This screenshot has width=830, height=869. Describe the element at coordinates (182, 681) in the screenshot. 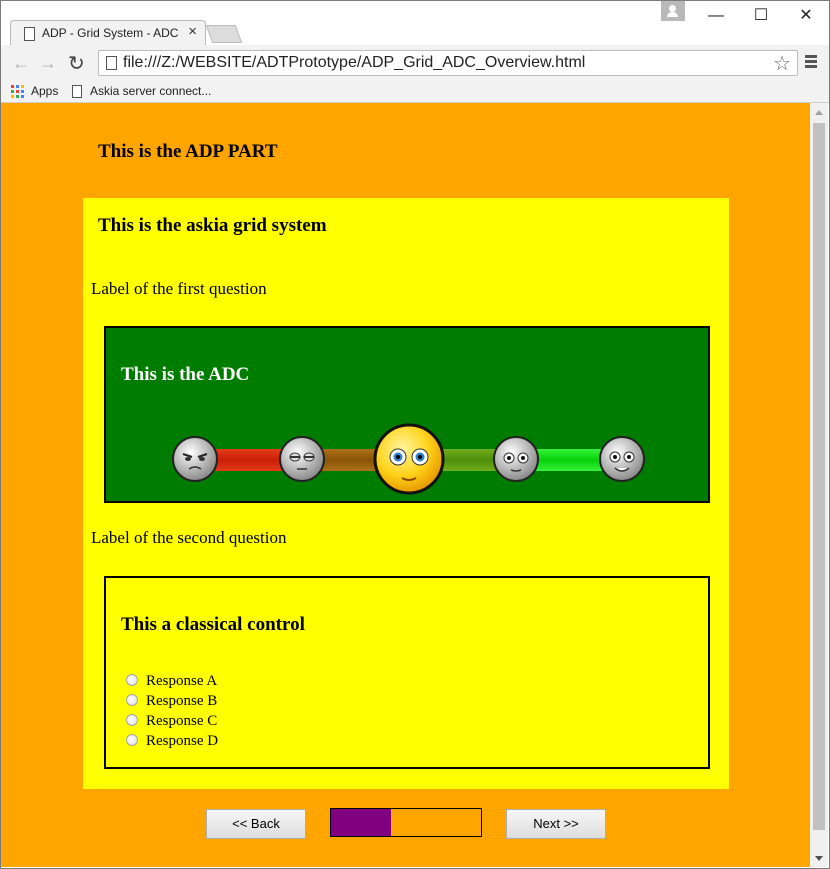

I see `response-label: Response A` at that location.